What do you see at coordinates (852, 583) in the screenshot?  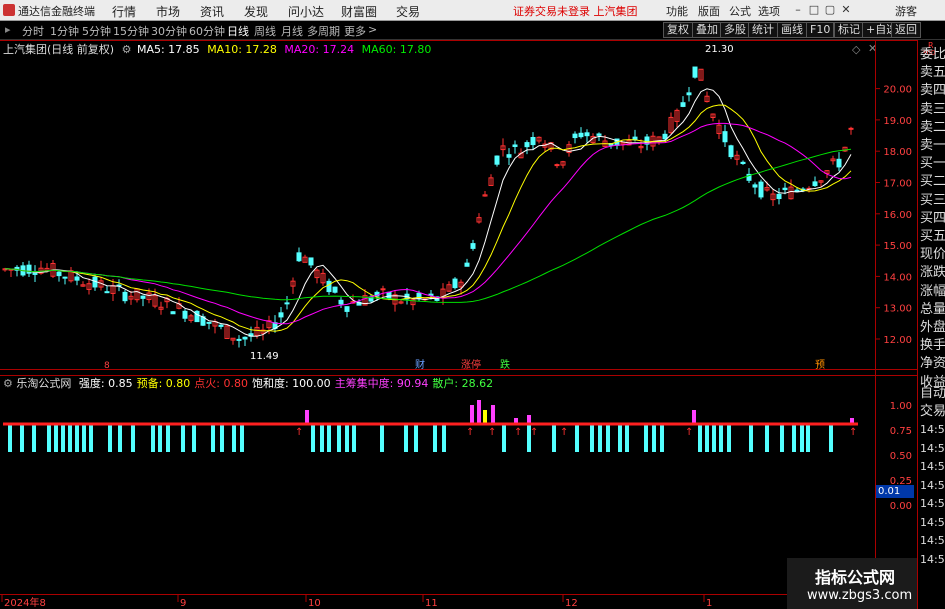 I see `watermark-logo: 指标公式网 www.zbgs3.com` at bounding box center [852, 583].